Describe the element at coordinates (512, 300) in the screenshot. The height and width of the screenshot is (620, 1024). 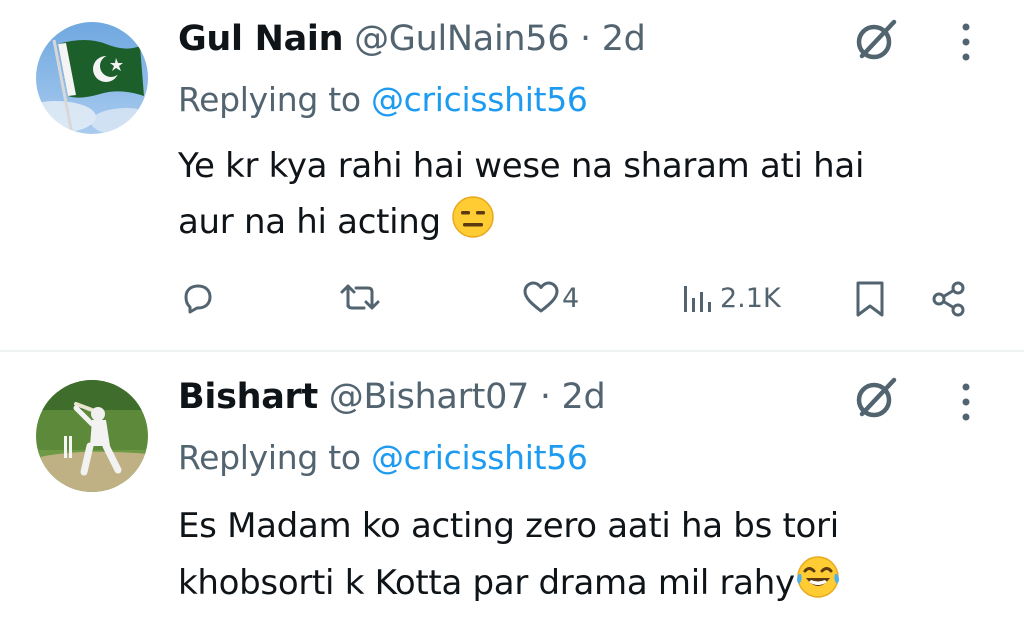
I see `tweet-actions: 4 2.1K` at that location.